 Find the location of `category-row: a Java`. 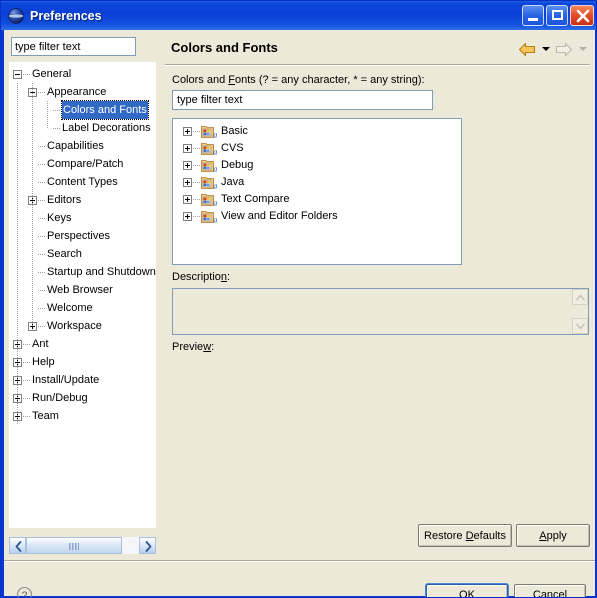

category-row: a Java is located at coordinates (317, 182).